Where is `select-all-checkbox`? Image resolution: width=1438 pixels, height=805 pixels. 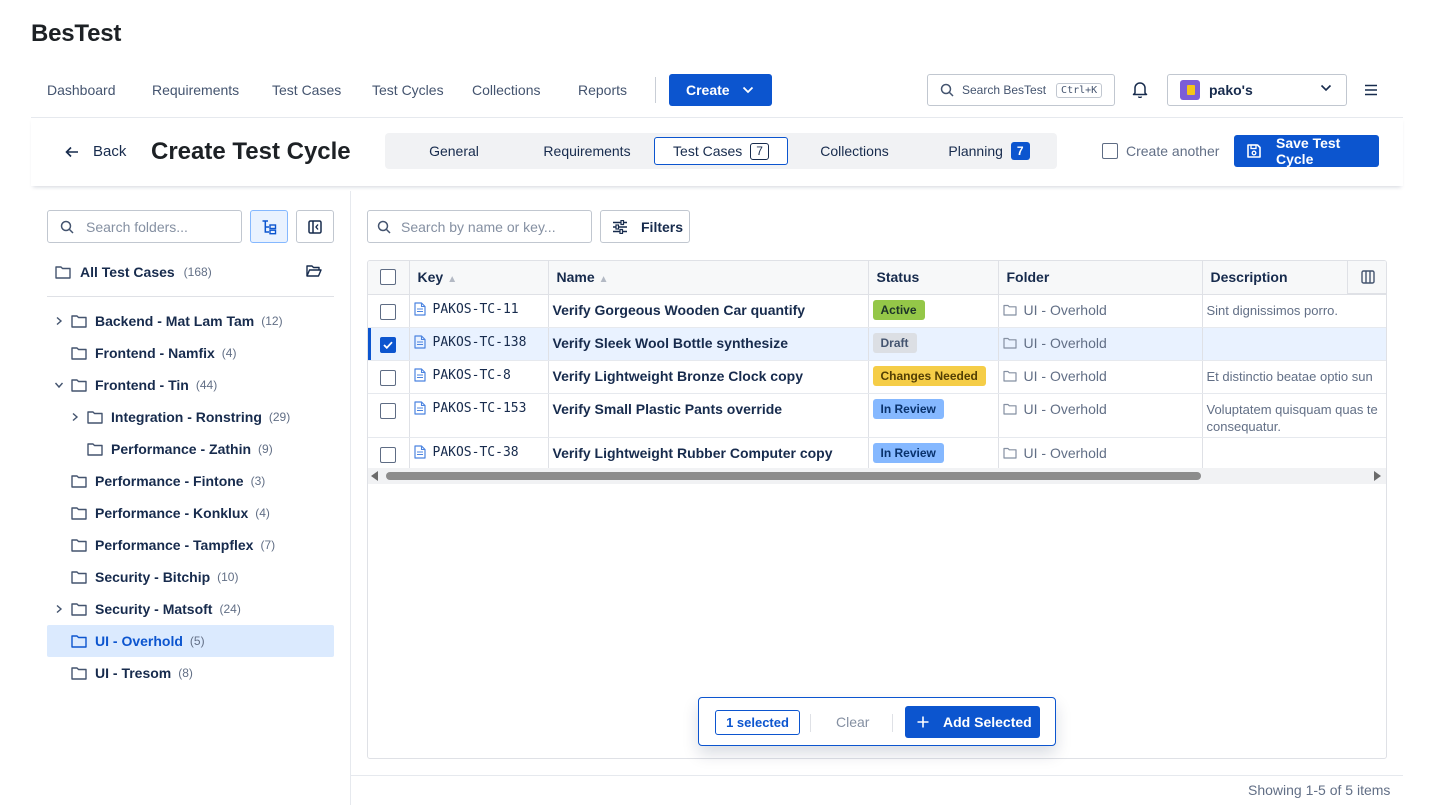
select-all-checkbox is located at coordinates (388, 277).